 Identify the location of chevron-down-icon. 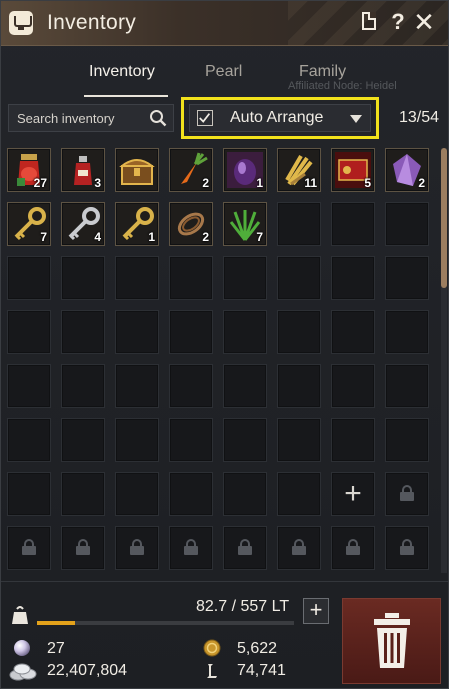
(356, 119).